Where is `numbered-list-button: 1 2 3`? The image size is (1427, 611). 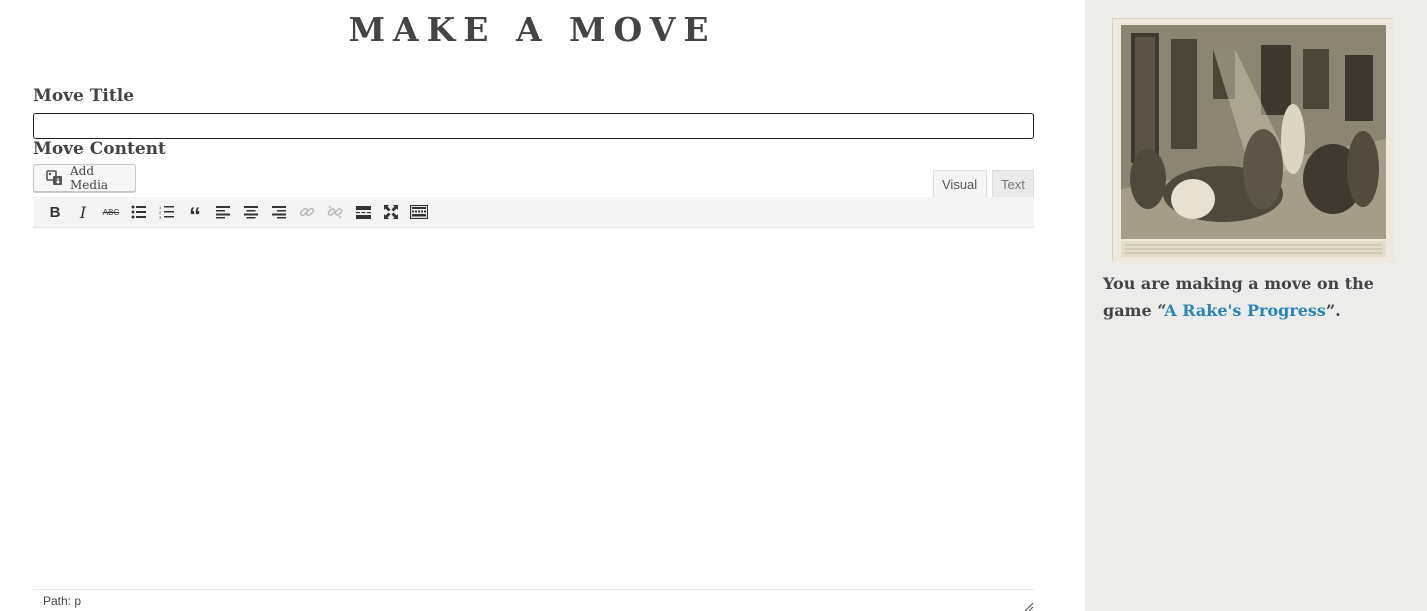 numbered-list-button: 1 2 3 is located at coordinates (167, 212).